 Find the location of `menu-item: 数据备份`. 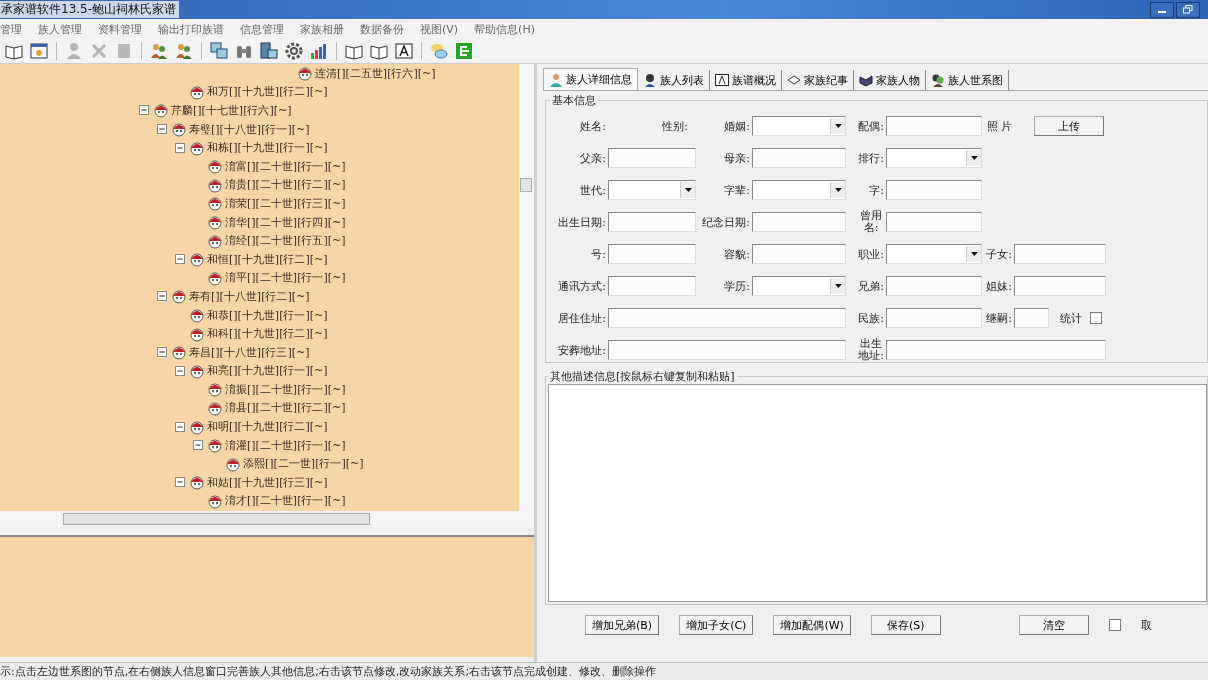

menu-item: 数据备份 is located at coordinates (382, 29).